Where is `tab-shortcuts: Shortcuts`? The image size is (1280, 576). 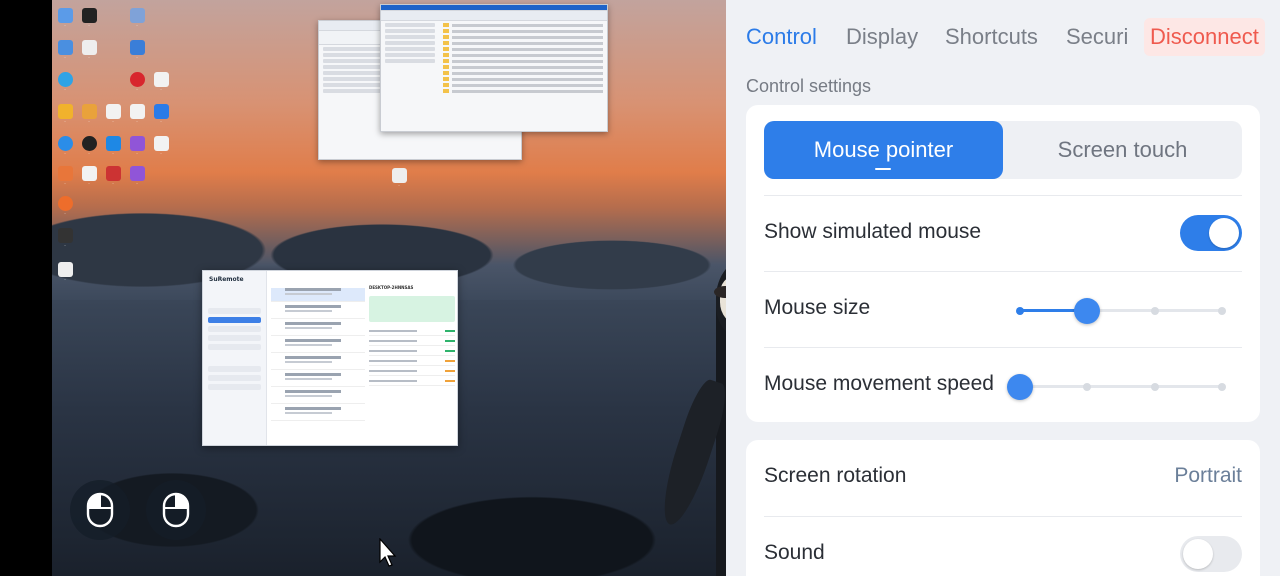
tab-shortcuts: Shortcuts is located at coordinates (991, 37).